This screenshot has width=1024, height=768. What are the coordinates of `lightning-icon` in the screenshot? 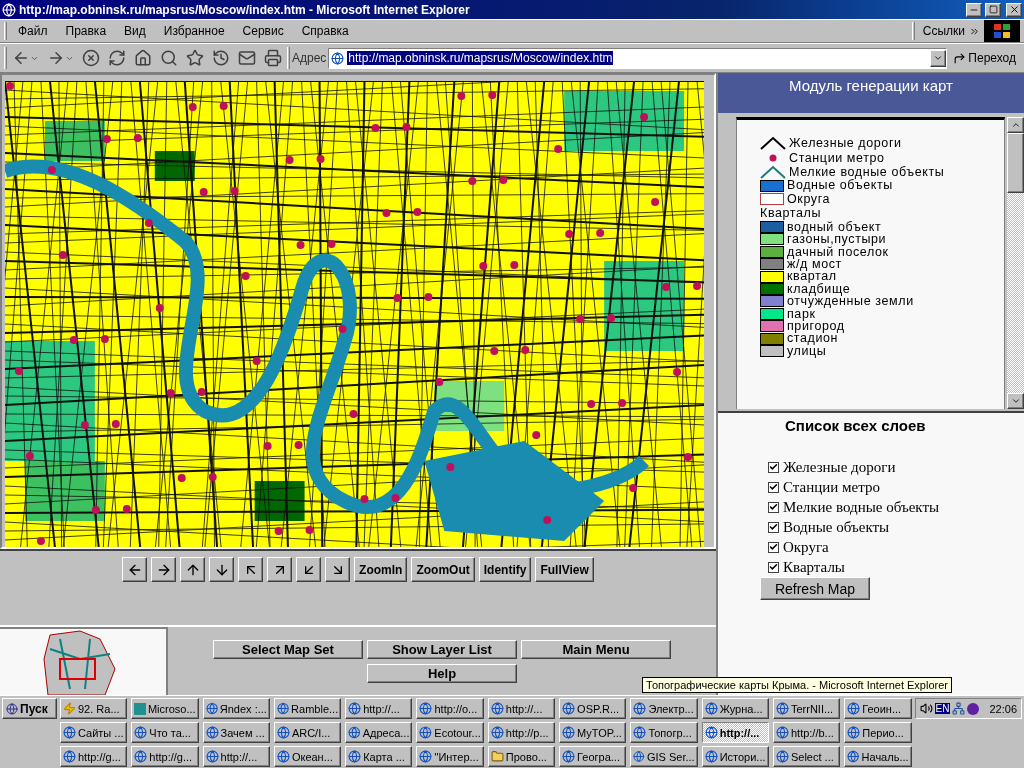 It's located at (69, 708).